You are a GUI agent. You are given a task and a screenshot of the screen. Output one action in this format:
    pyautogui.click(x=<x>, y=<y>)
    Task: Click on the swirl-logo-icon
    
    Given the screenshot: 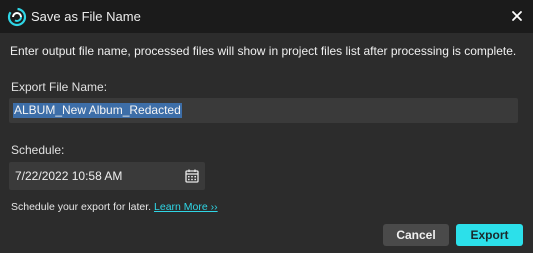 What is the action you would take?
    pyautogui.click(x=17, y=17)
    